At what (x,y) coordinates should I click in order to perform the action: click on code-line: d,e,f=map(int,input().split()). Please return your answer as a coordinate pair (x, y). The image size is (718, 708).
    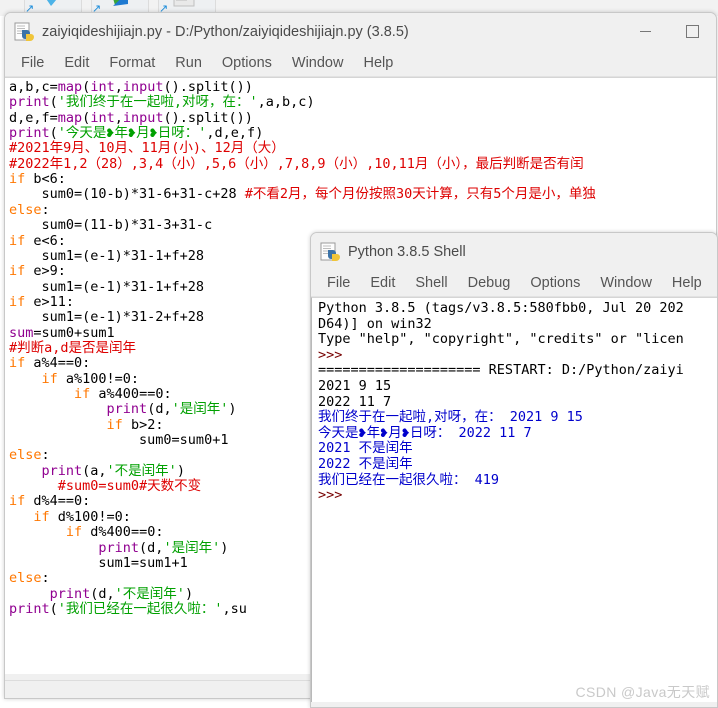
    Looking at the image, I should click on (131, 117).